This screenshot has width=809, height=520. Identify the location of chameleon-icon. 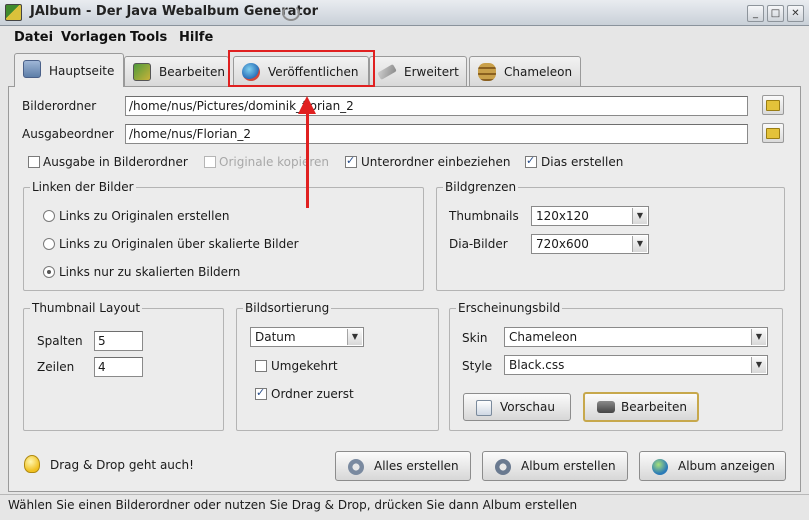
(487, 72).